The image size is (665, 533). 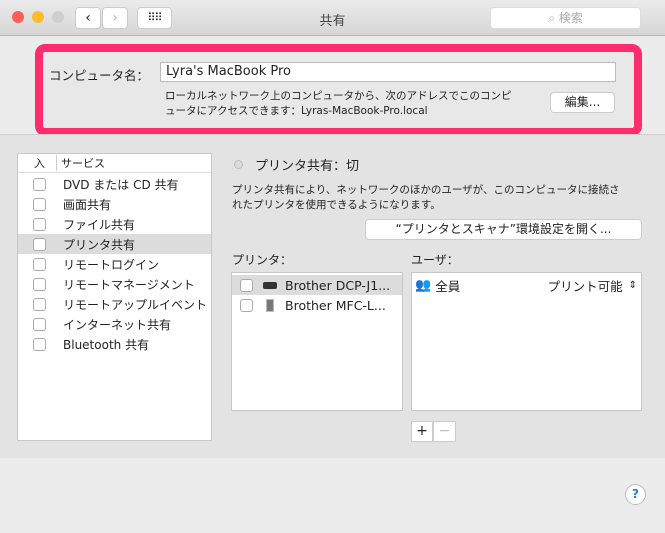 I want to click on service-label: リモートアップルイベント, so click(x=135, y=304).